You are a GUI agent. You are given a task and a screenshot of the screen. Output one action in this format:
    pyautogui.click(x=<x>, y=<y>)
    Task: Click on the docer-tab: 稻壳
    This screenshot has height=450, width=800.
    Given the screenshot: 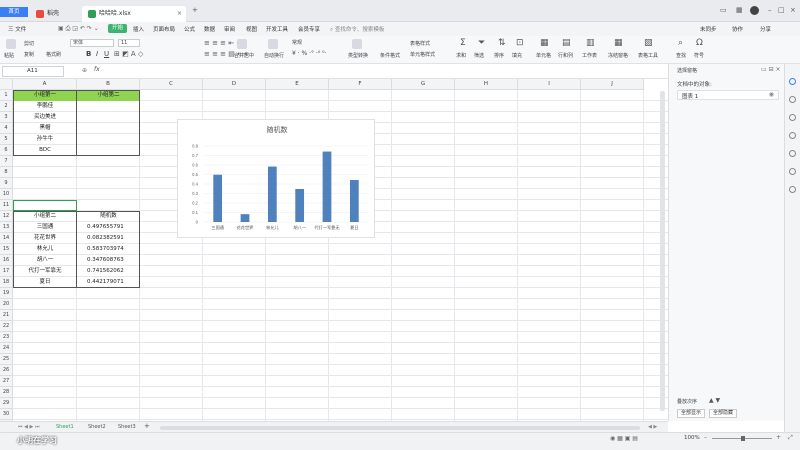 What is the action you would take?
    pyautogui.click(x=56, y=14)
    